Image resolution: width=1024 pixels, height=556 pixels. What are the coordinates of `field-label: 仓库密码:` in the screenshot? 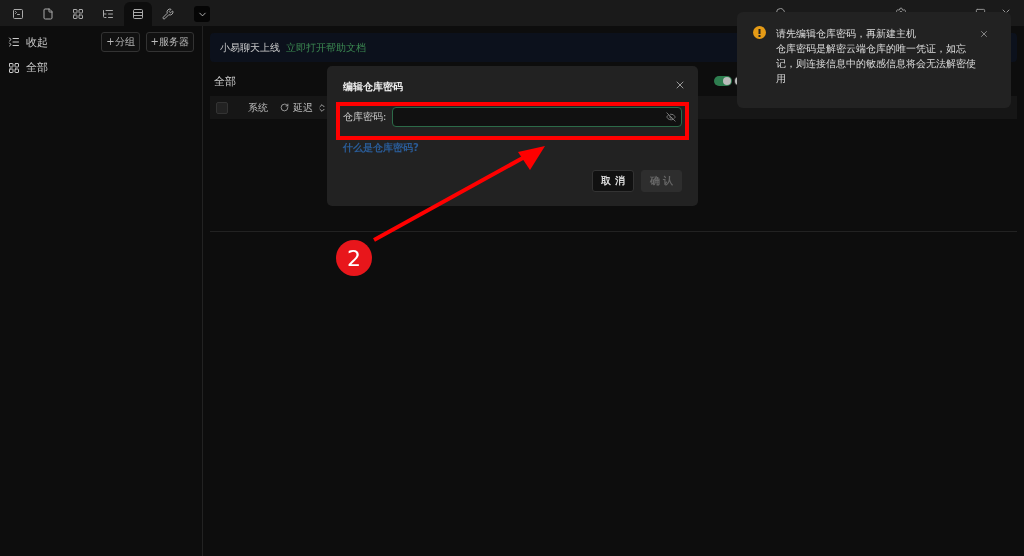 It's located at (365, 117).